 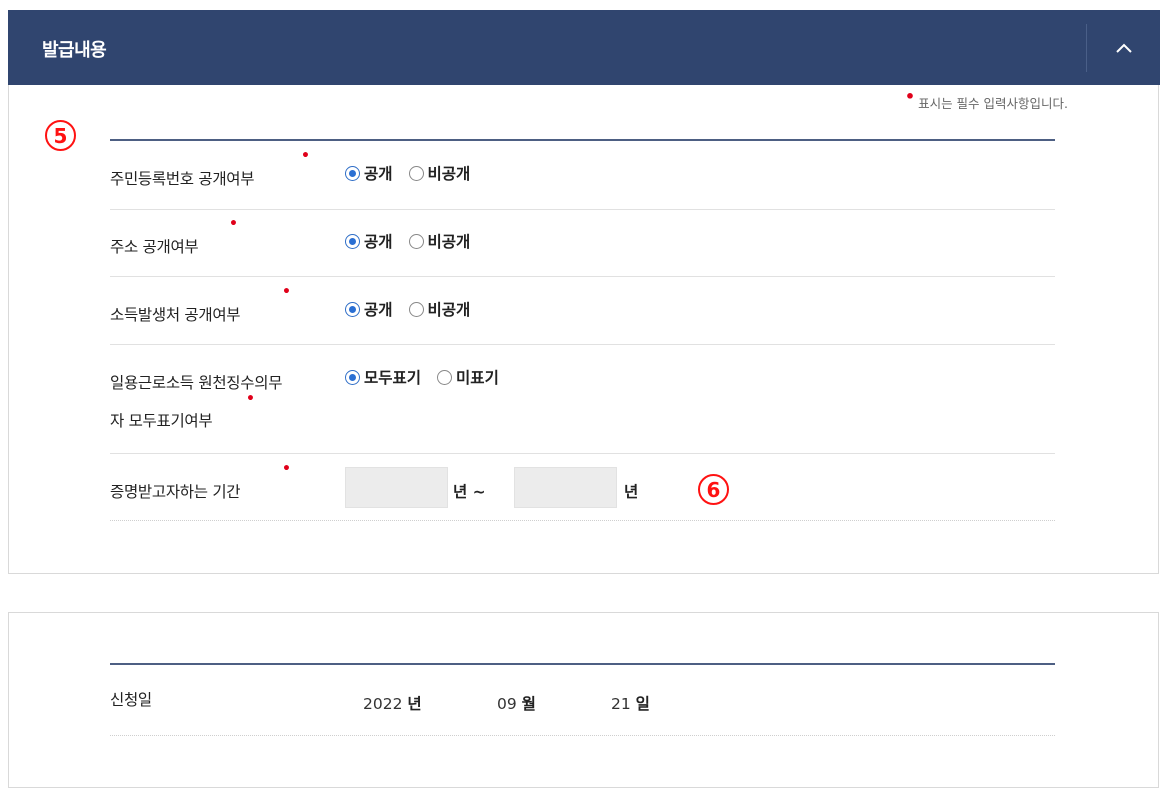 What do you see at coordinates (378, 173) in the screenshot?
I see `rrn-public-label: 공개` at bounding box center [378, 173].